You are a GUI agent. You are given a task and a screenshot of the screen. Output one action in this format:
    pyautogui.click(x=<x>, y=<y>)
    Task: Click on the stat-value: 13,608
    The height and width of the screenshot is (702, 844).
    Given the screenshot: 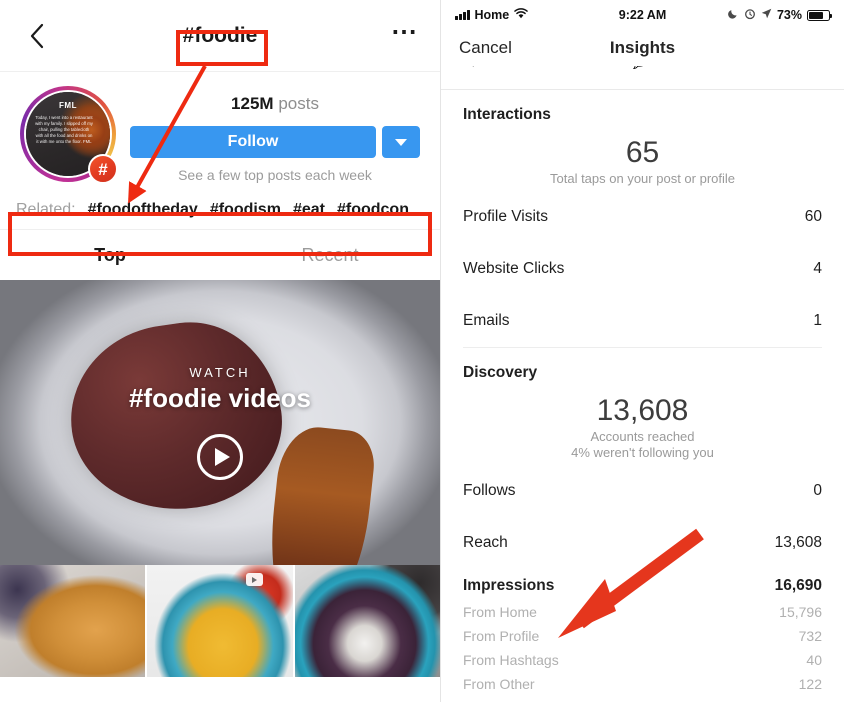 What is the action you would take?
    pyautogui.click(x=798, y=542)
    